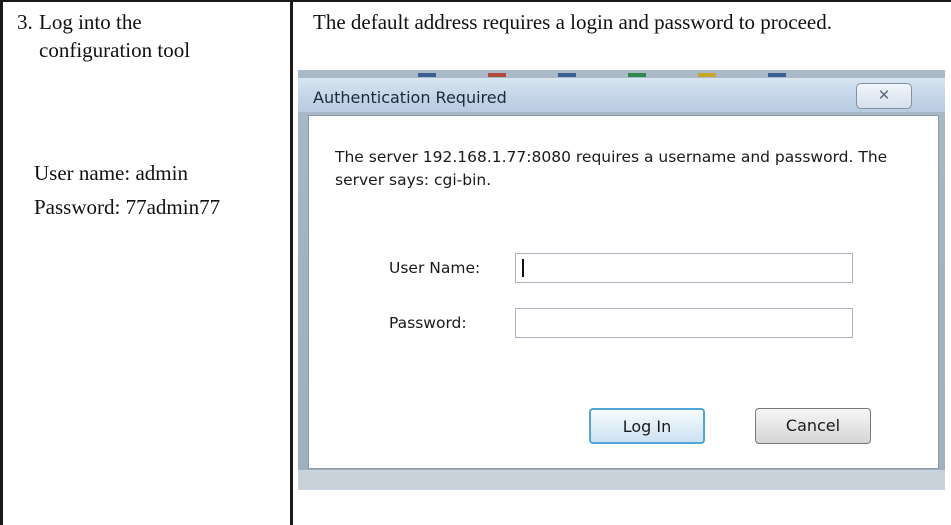  What do you see at coordinates (523, 268) in the screenshot?
I see `text-caret` at bounding box center [523, 268].